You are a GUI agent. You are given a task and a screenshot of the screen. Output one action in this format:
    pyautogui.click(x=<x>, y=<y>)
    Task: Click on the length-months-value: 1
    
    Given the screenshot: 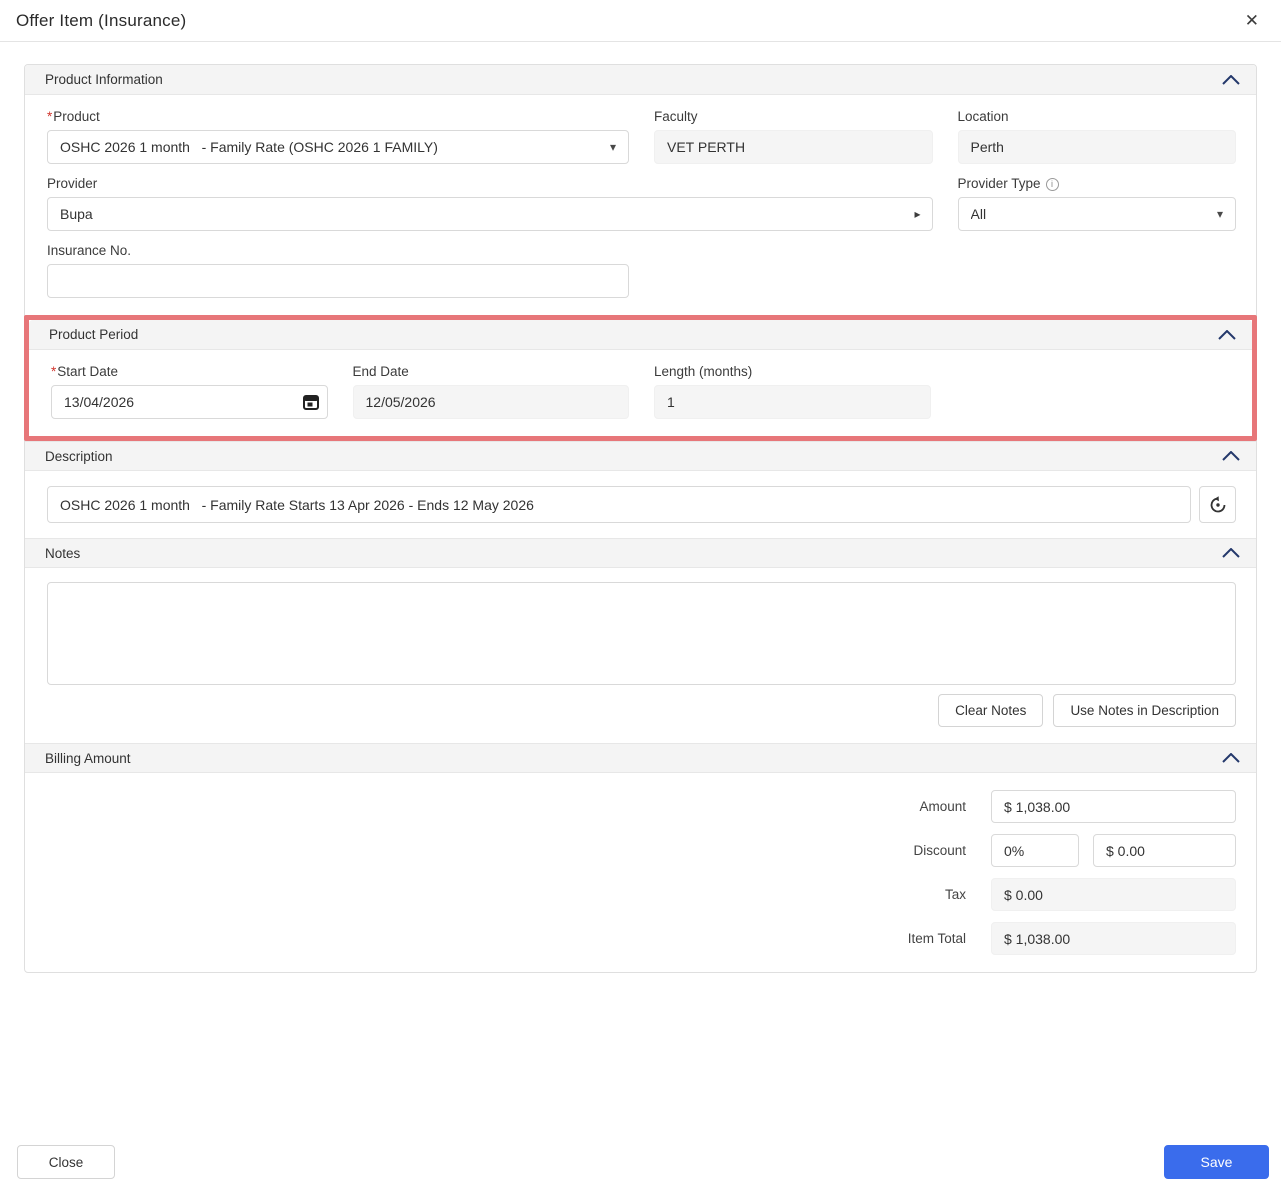 What is the action you would take?
    pyautogui.click(x=671, y=402)
    